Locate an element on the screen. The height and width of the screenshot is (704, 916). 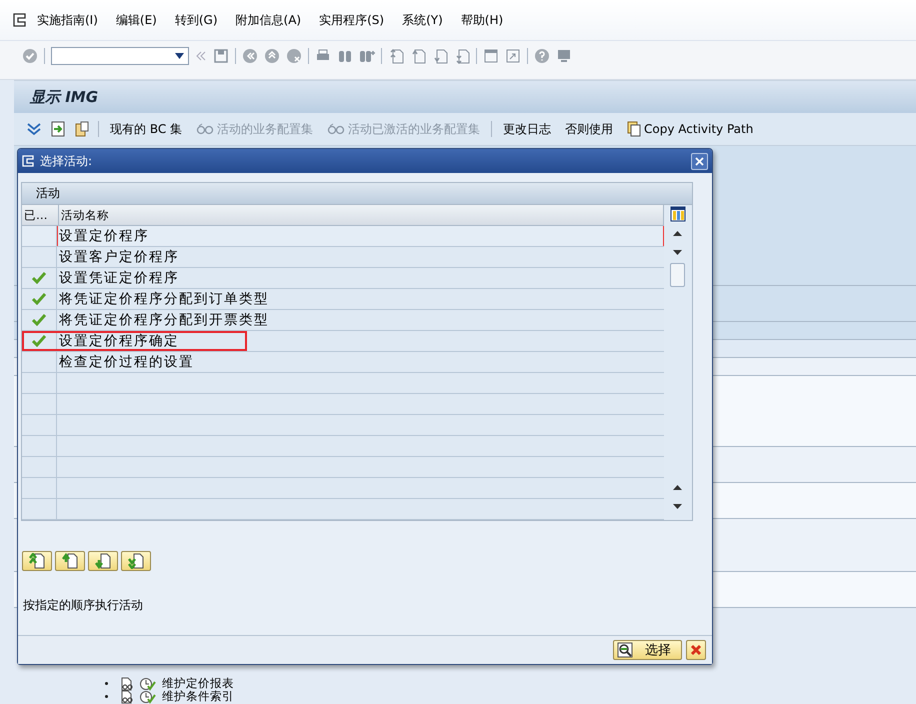
magnifier-document-icon is located at coordinates (626, 650).